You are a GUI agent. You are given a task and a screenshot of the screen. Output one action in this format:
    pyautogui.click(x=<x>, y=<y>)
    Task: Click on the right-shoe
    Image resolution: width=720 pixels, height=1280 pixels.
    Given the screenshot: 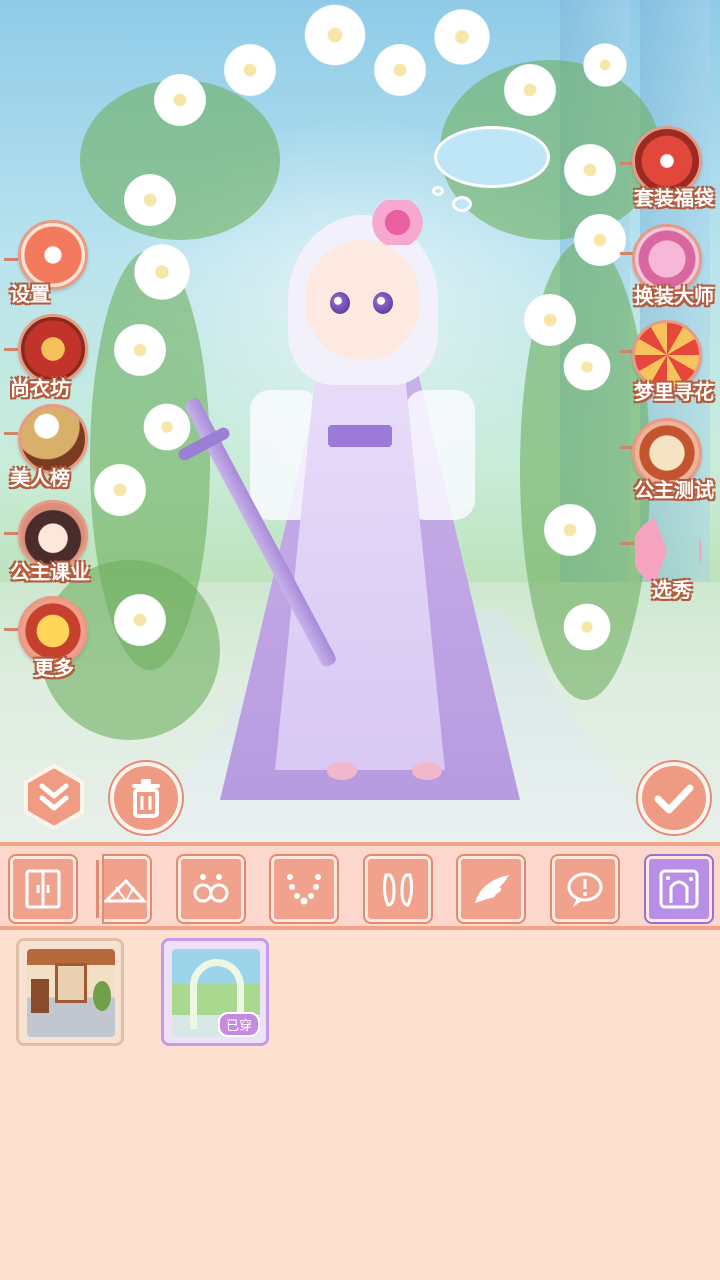 What is the action you would take?
    pyautogui.click(x=427, y=771)
    